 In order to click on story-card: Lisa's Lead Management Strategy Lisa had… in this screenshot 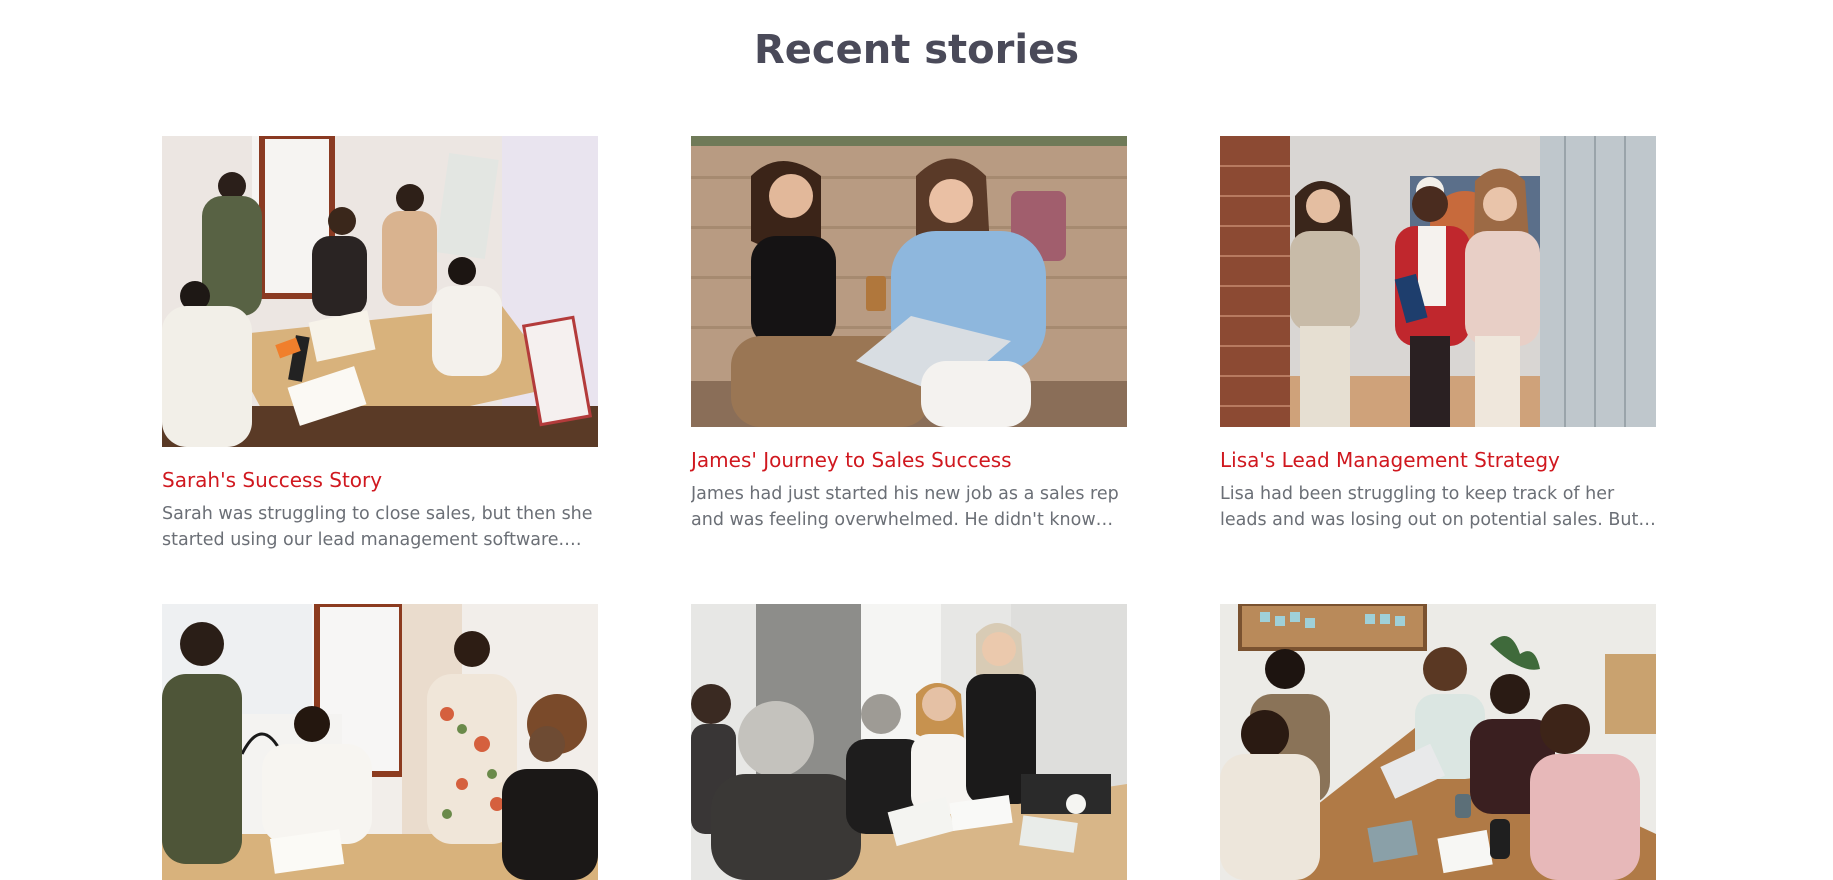, I will do `click(1438, 334)`.